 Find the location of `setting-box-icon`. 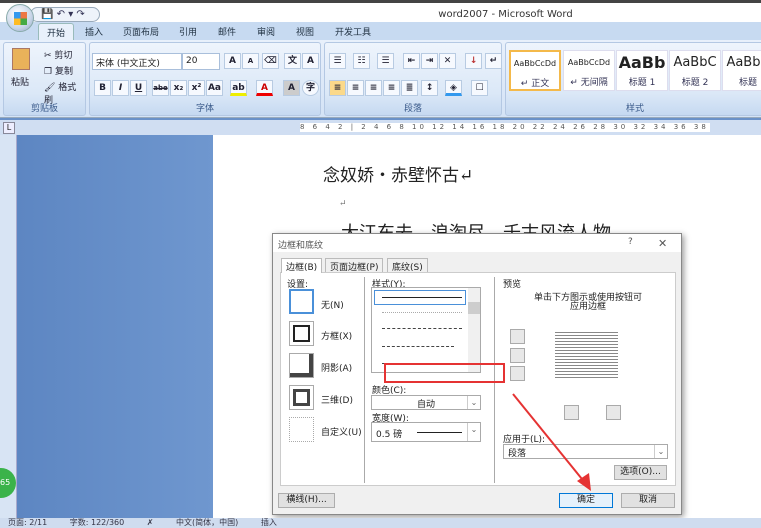

setting-box-icon is located at coordinates (301, 333).